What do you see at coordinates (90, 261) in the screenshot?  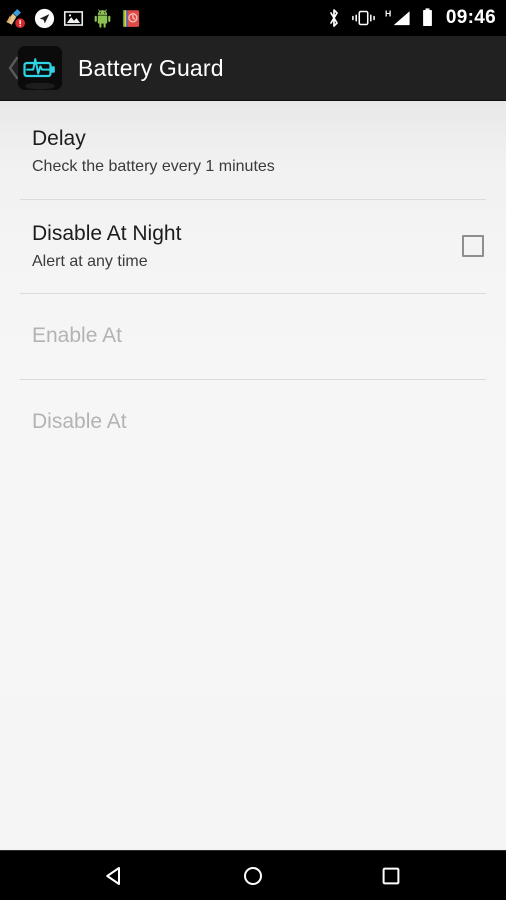 I see `preference-summary-disable-at-night: Alert at any time` at bounding box center [90, 261].